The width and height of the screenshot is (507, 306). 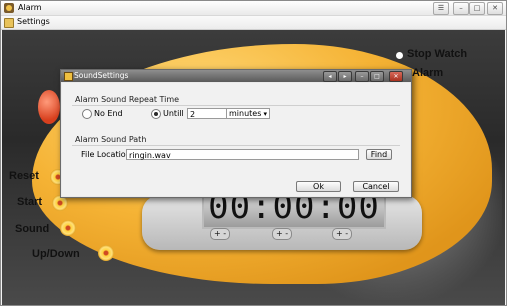 What do you see at coordinates (377, 76) in the screenshot?
I see `dialog-maximize-button: □` at bounding box center [377, 76].